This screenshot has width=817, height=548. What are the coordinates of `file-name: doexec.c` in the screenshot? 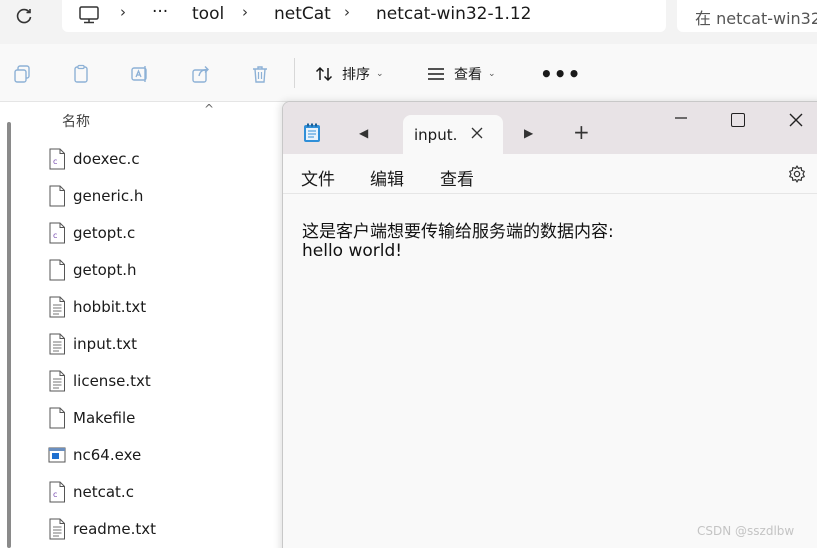 It's located at (106, 159).